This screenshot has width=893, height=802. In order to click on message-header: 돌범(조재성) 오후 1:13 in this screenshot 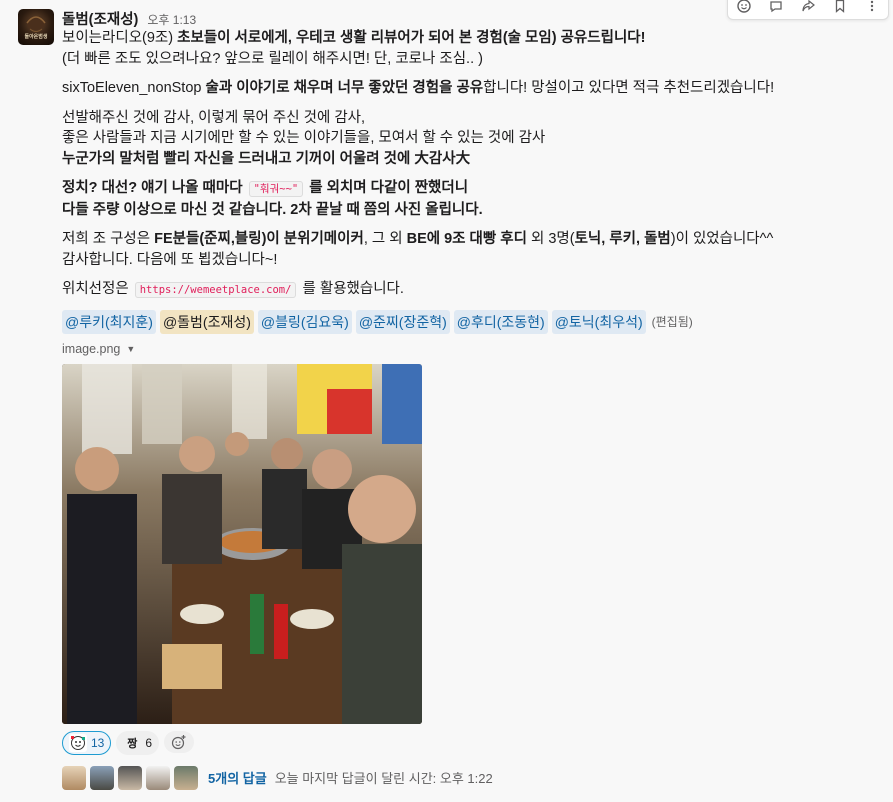, I will do `click(472, 18)`.